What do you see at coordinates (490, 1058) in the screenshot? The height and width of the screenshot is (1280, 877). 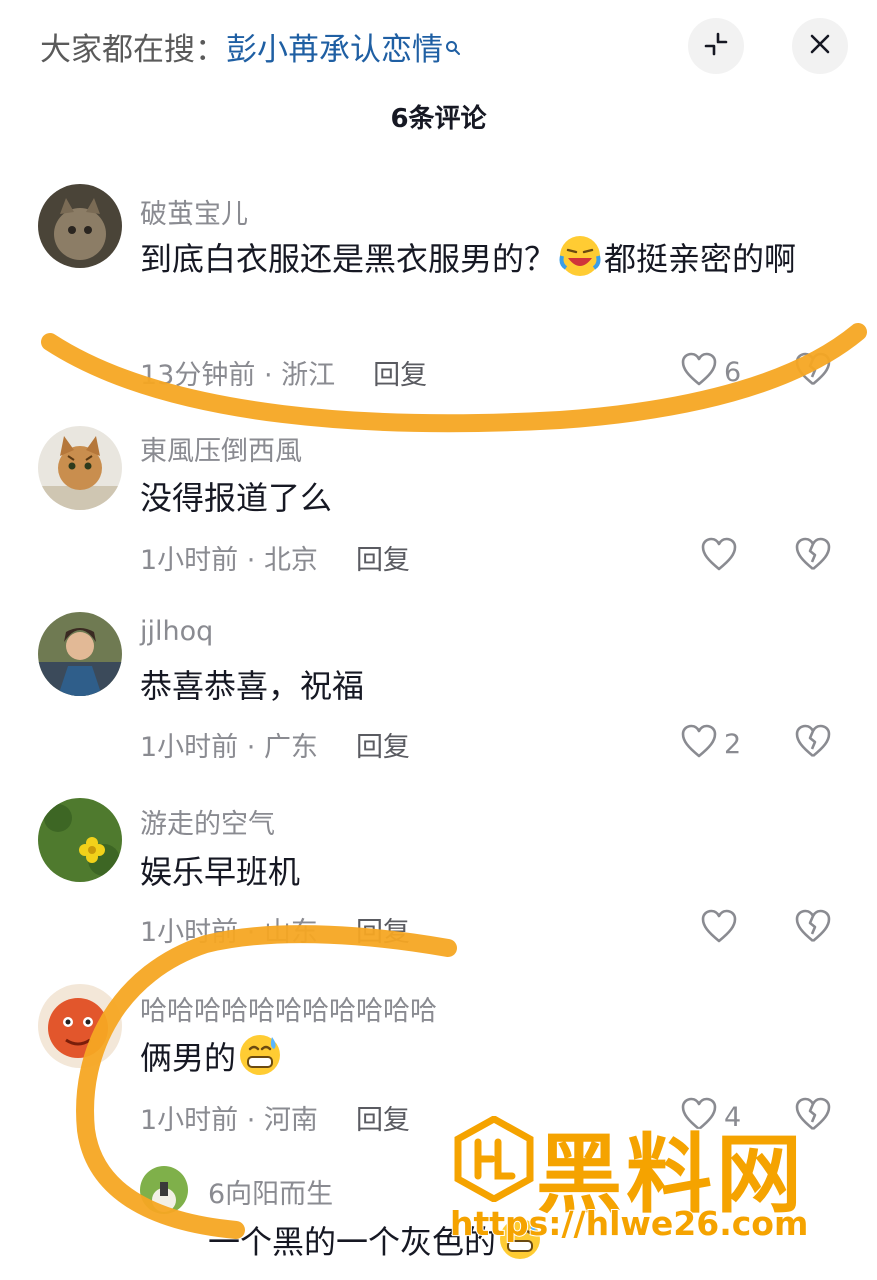 I see `comment-text: 俩男的` at bounding box center [490, 1058].